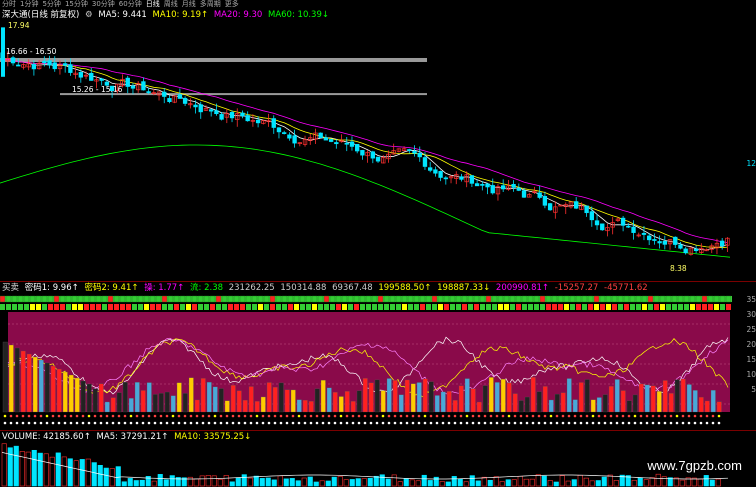 The width and height of the screenshot is (756, 487). Describe the element at coordinates (751, 359) in the screenshot. I see `indicator-tick-label: 15` at that location.